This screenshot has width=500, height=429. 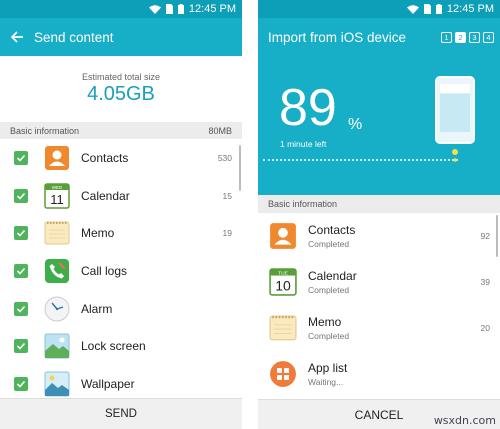 I want to click on estimated-size-panel: Estimated total size 4.05GB, so click(x=121, y=89).